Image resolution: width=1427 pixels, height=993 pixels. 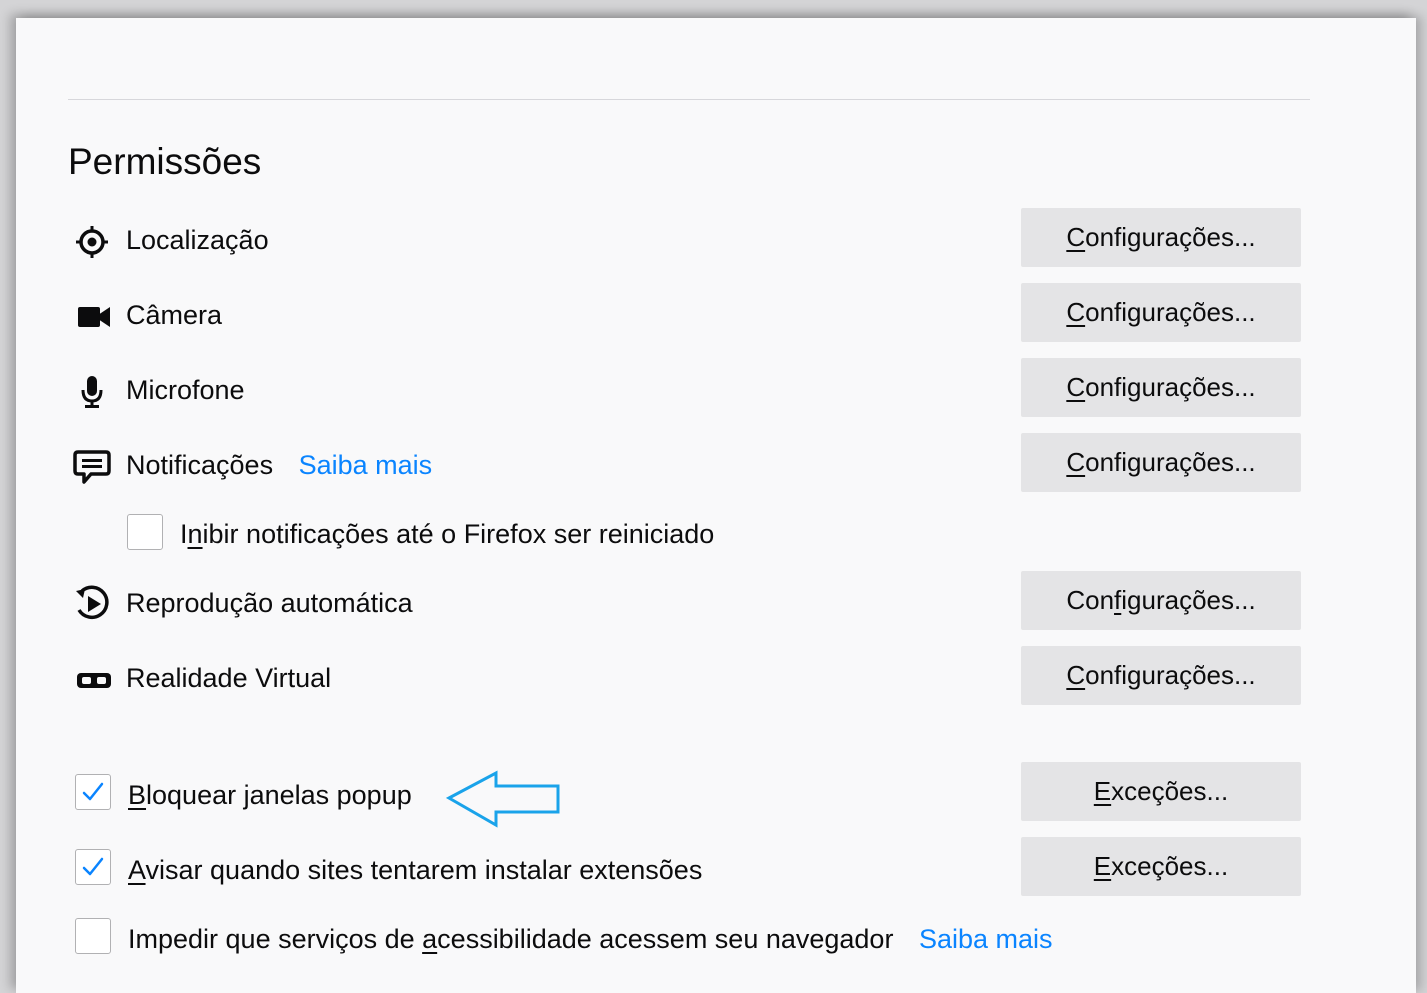 What do you see at coordinates (94, 680) in the screenshot?
I see `vr-headset-icon` at bounding box center [94, 680].